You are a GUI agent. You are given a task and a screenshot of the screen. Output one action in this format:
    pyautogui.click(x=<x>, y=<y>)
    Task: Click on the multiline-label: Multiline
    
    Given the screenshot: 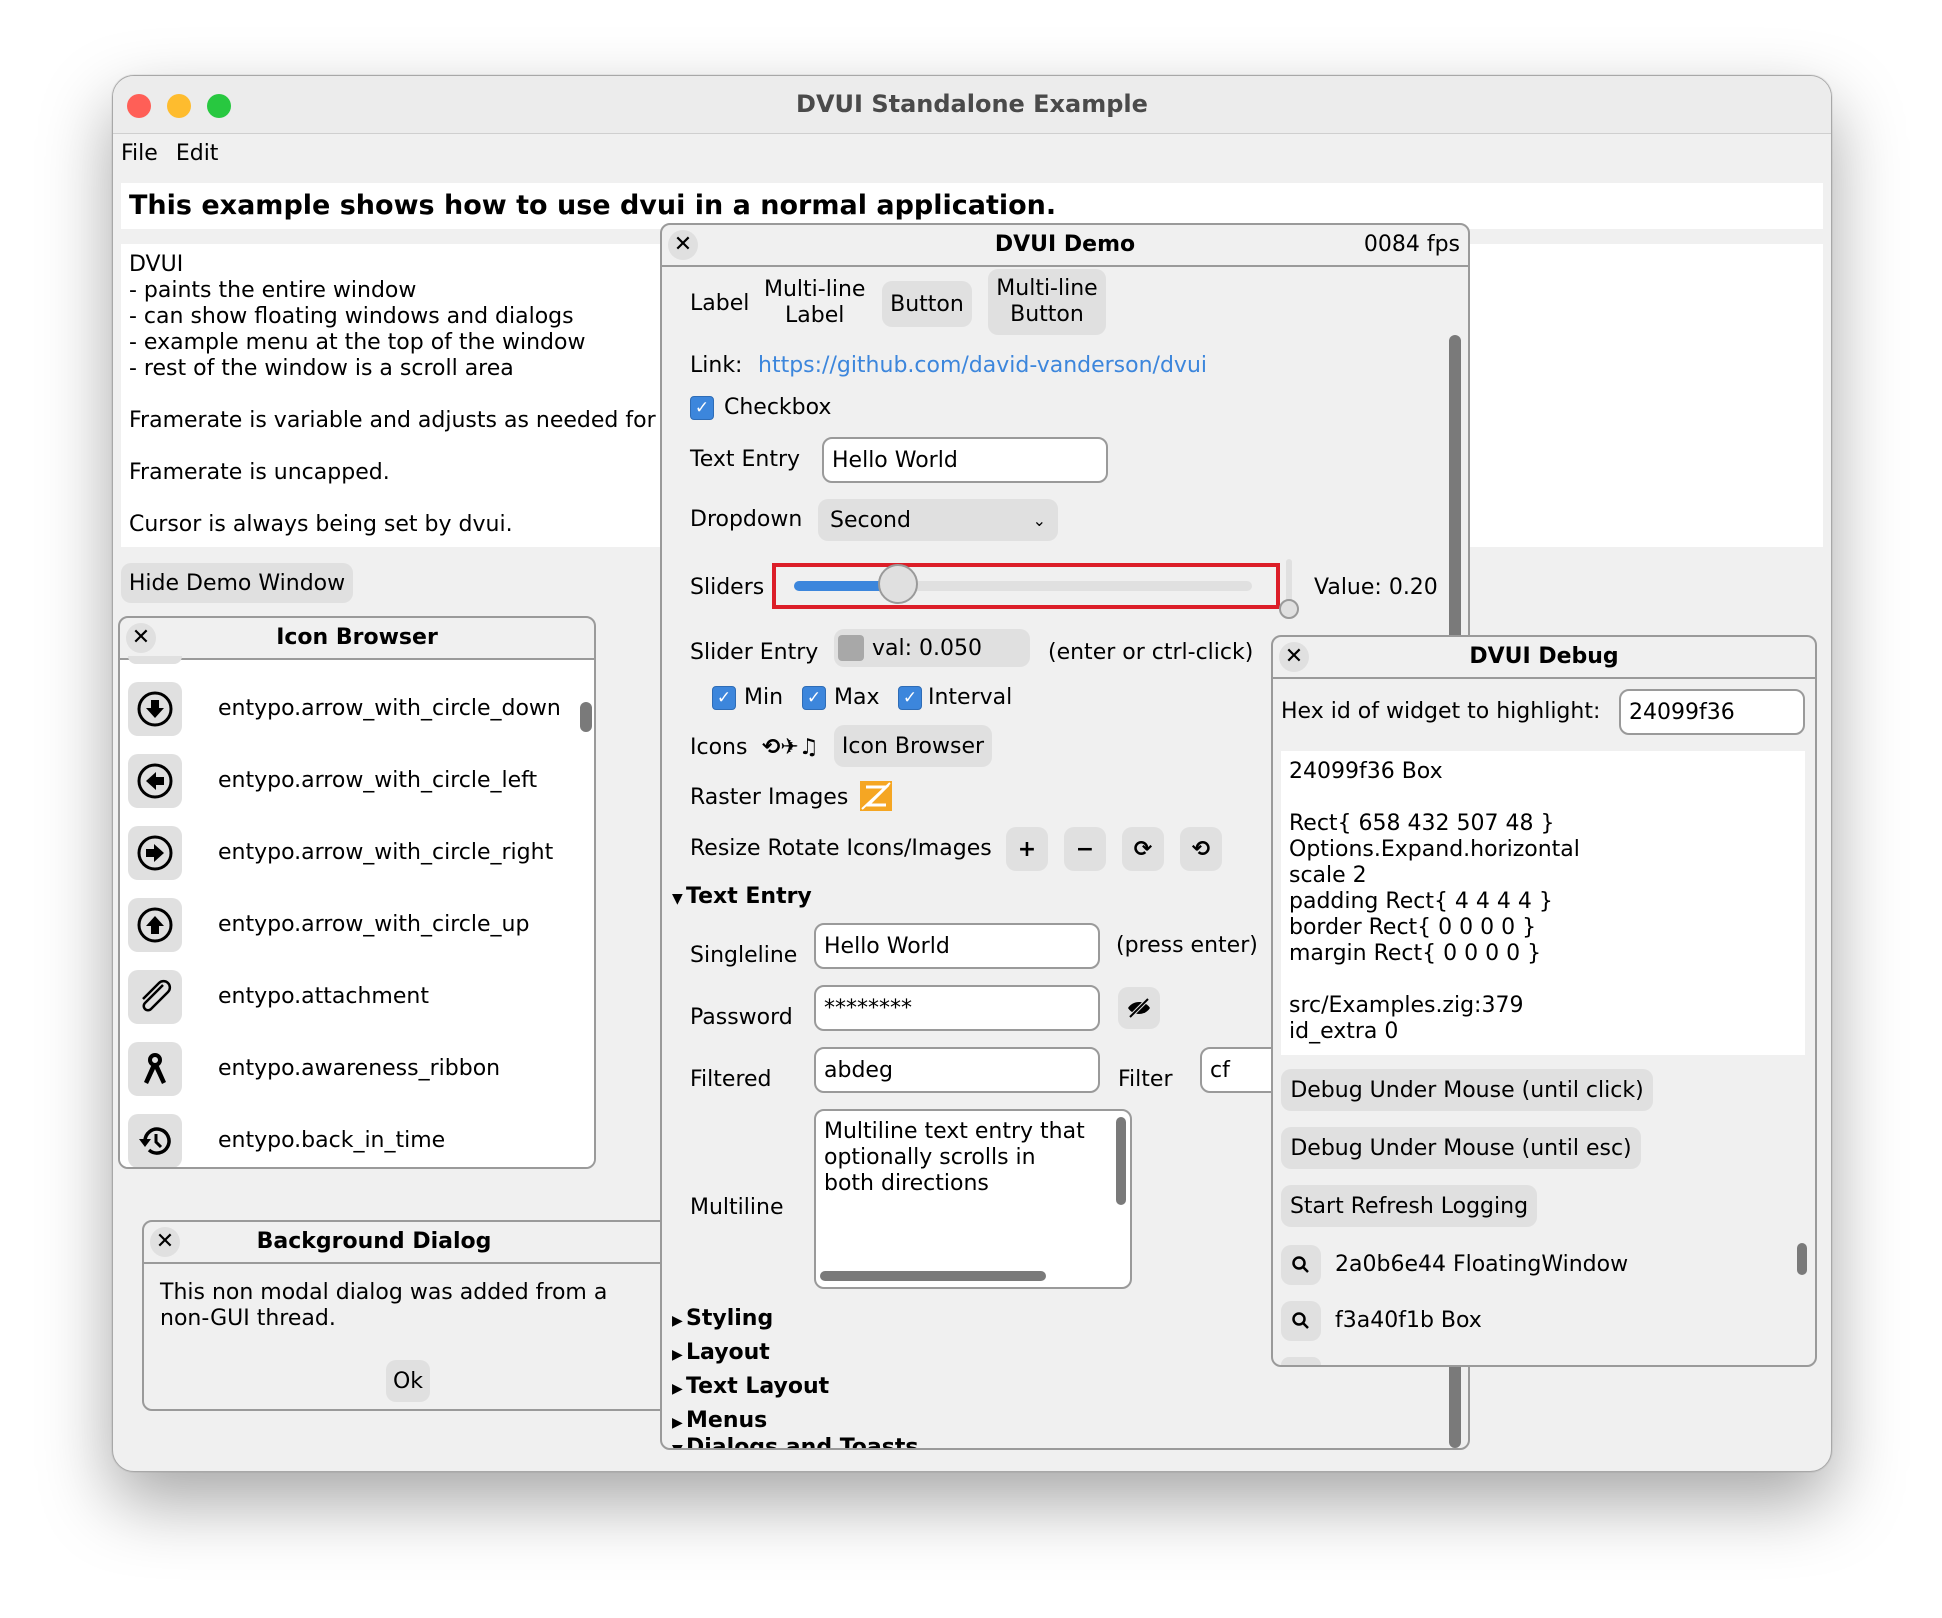 What is the action you would take?
    pyautogui.click(x=737, y=1207)
    